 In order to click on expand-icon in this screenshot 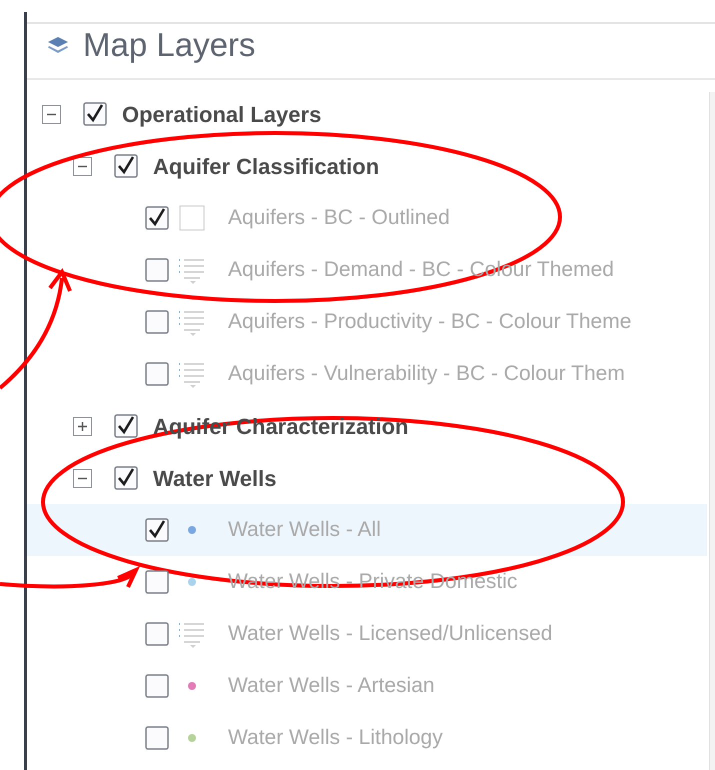, I will do `click(82, 426)`.